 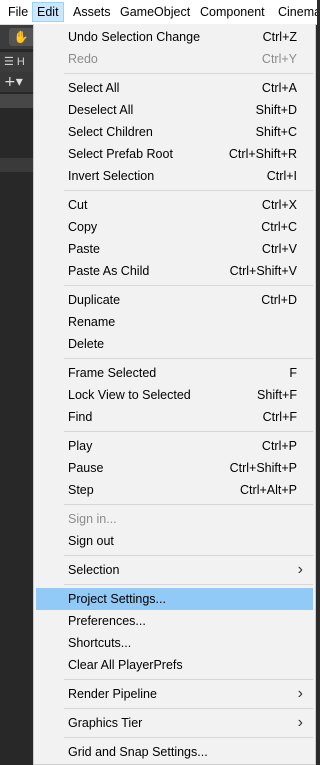 I want to click on menu-item-select-prefab-root: Select Prefab Root Ctrl+Shift+R, so click(x=174, y=154).